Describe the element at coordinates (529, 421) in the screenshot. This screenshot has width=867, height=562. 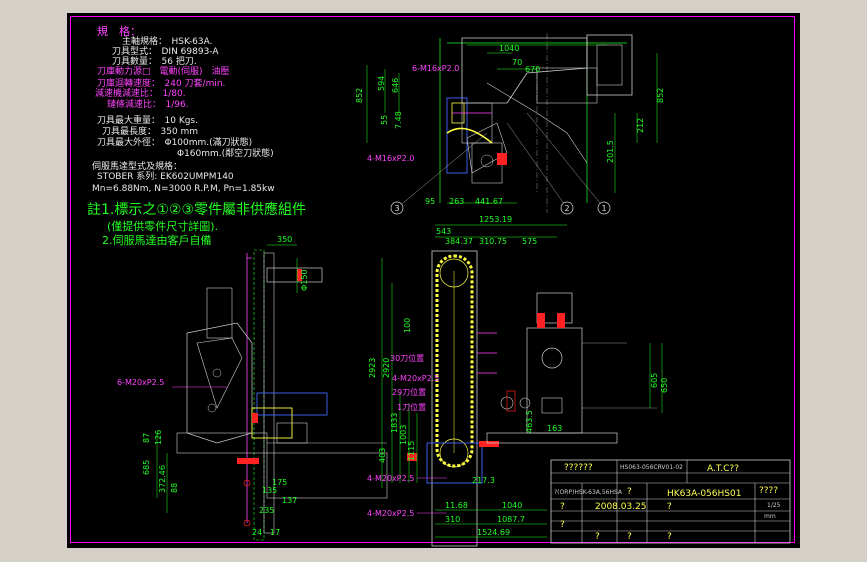
I see `dim-mid-463: 463.5` at that location.